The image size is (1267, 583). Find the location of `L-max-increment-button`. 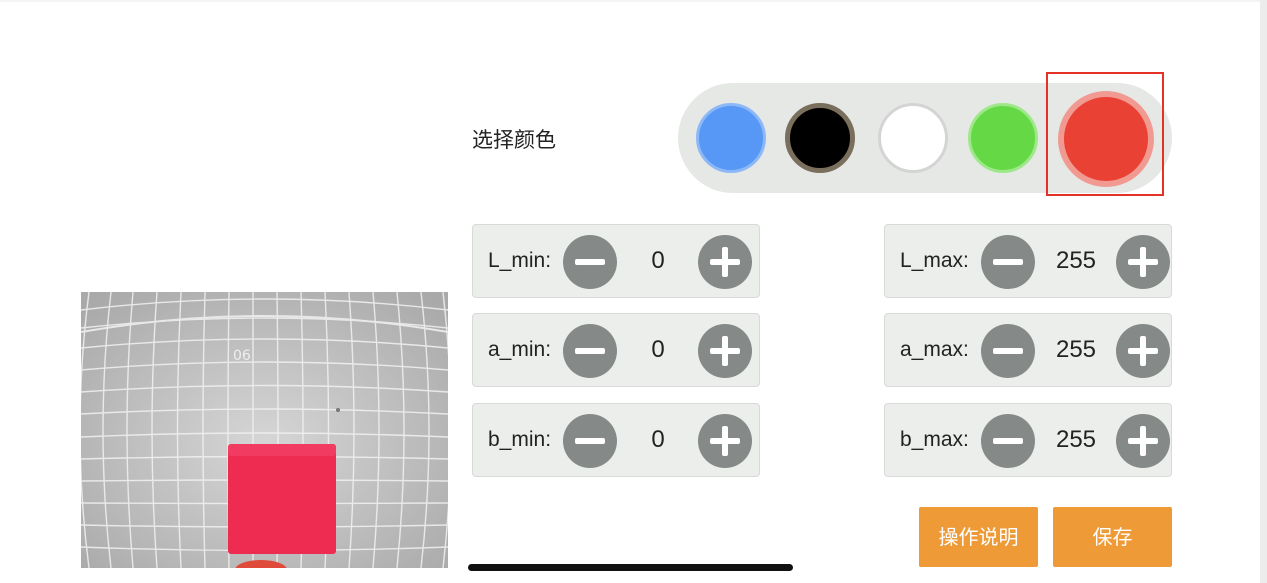

L-max-increment-button is located at coordinates (1143, 262).